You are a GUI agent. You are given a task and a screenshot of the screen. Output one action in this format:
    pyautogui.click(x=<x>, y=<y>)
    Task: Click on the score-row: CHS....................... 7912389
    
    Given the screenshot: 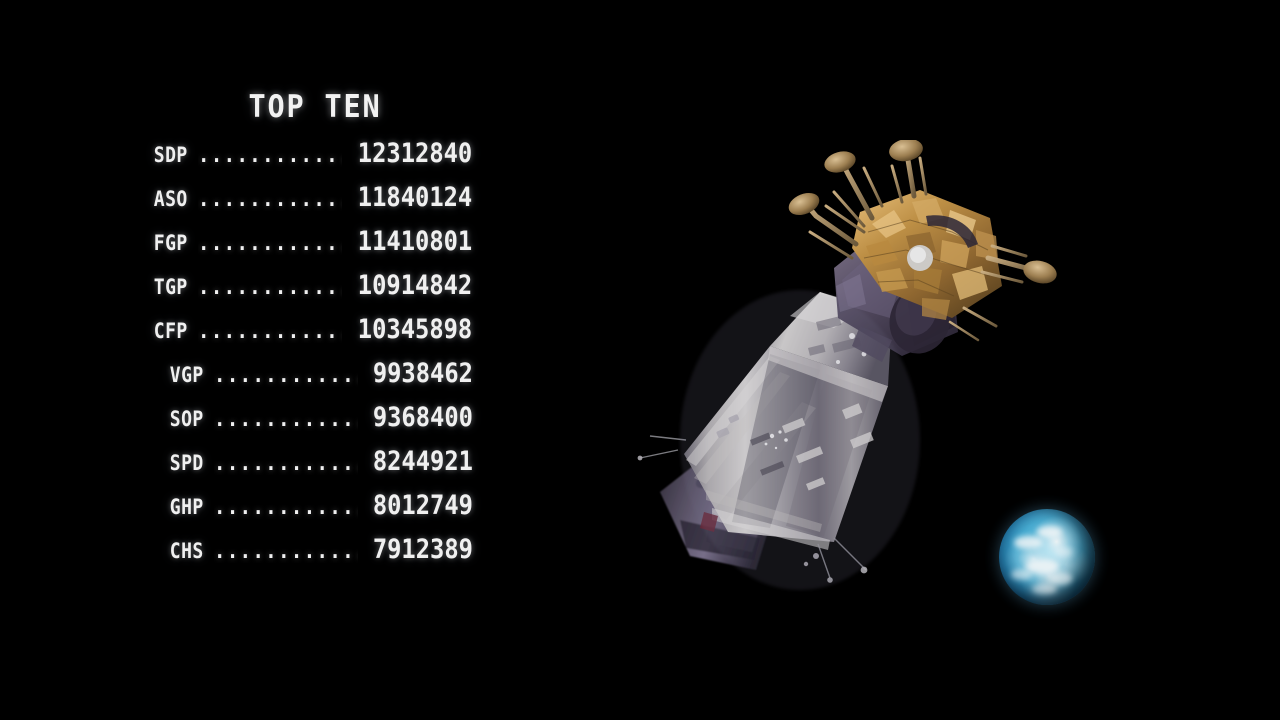 What is the action you would take?
    pyautogui.click(x=315, y=556)
    